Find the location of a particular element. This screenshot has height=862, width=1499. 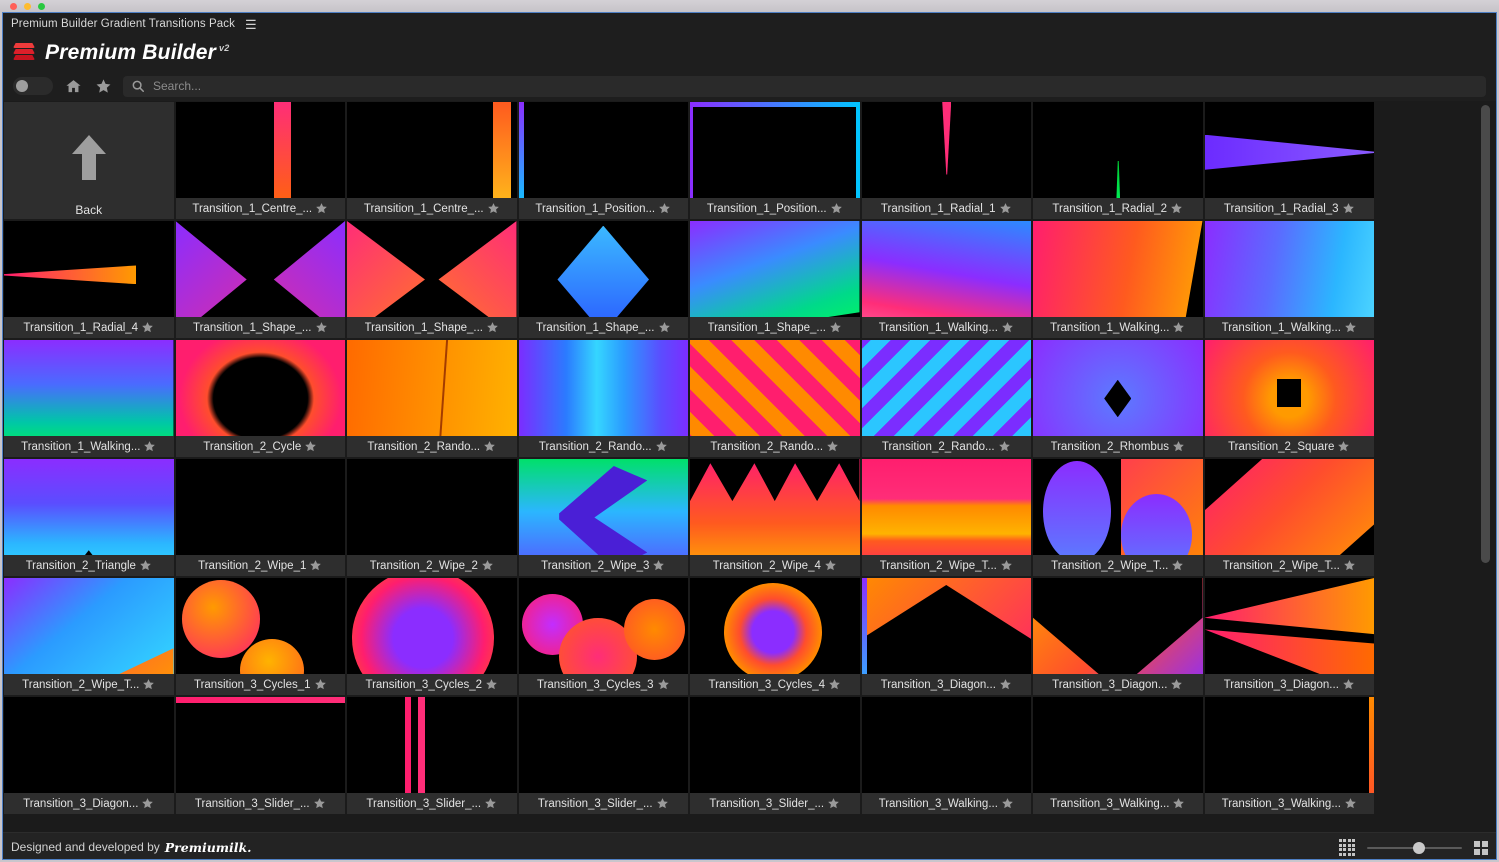

thumbnail-cell: Transition_2_Triangle is located at coordinates (89, 517).